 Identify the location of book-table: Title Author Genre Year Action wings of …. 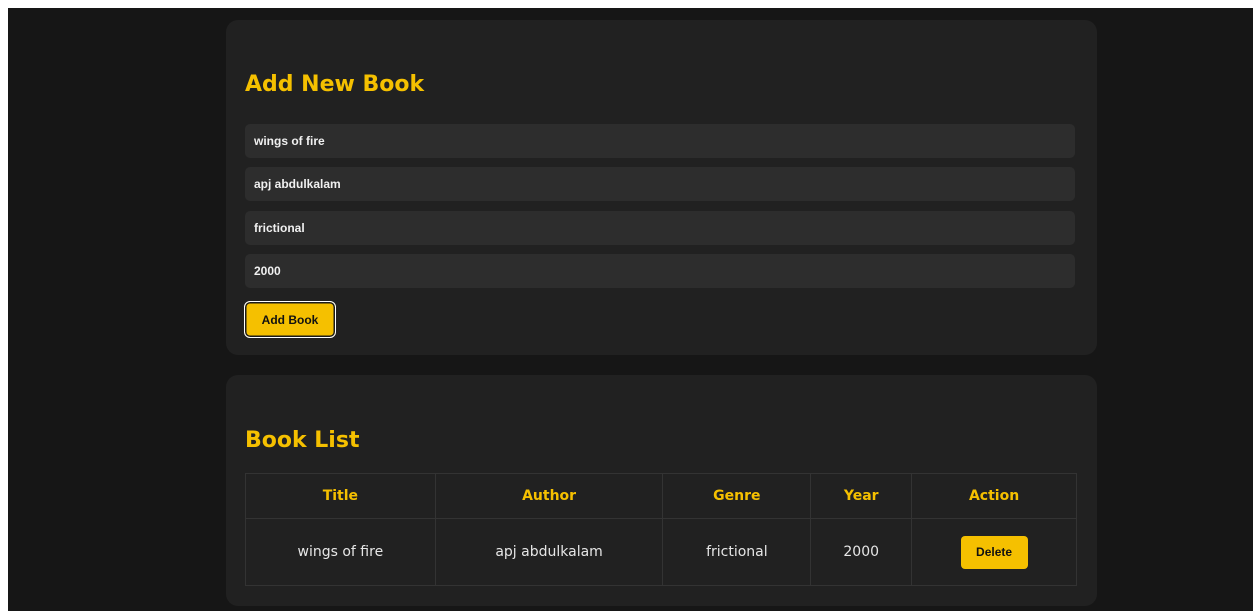
(661, 529).